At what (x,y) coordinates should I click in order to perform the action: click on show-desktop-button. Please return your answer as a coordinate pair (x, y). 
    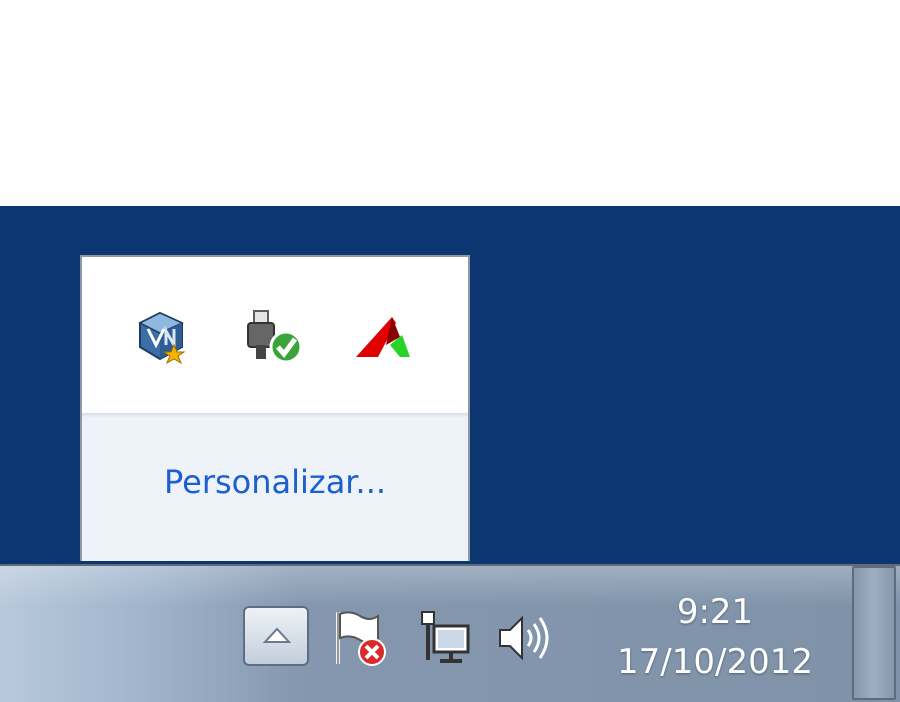
    Looking at the image, I should click on (874, 633).